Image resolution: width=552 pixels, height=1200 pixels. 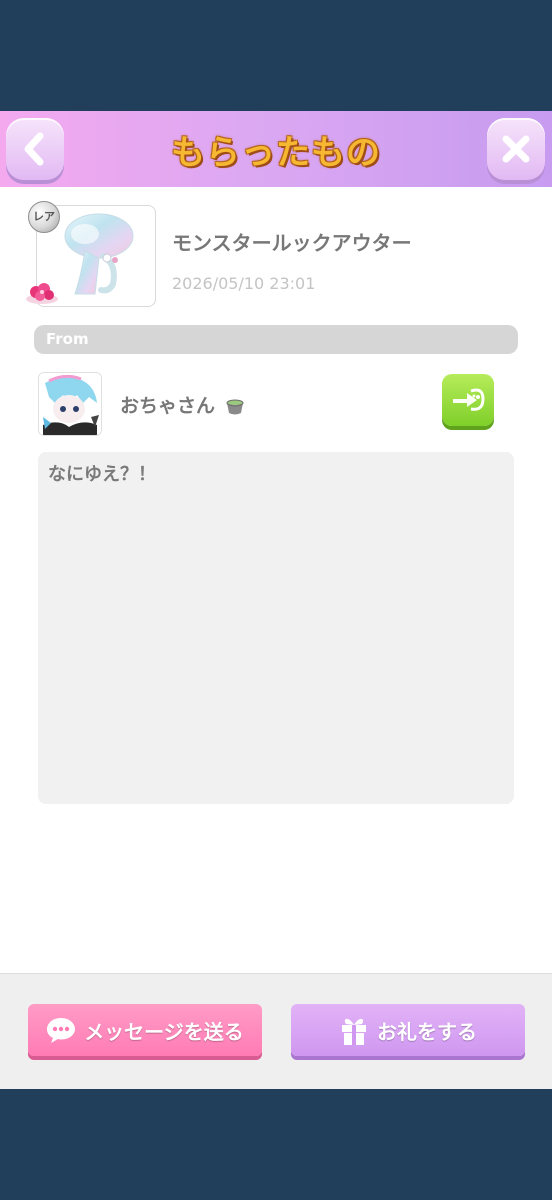 I want to click on avatar-image, so click(x=70, y=404).